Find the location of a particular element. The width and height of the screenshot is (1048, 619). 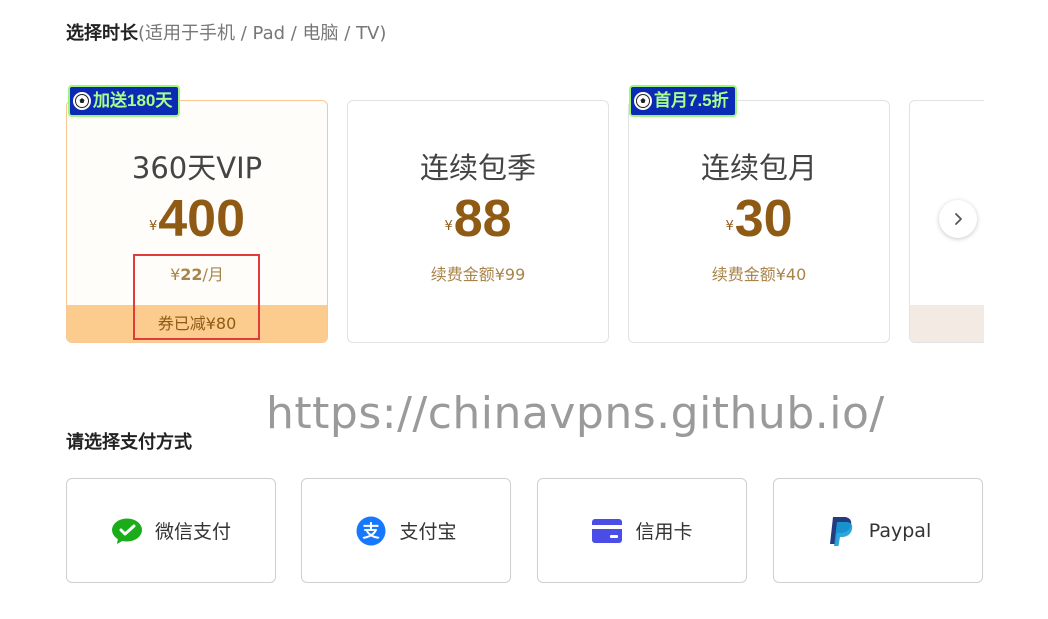

price-amount: 400 is located at coordinates (202, 219).